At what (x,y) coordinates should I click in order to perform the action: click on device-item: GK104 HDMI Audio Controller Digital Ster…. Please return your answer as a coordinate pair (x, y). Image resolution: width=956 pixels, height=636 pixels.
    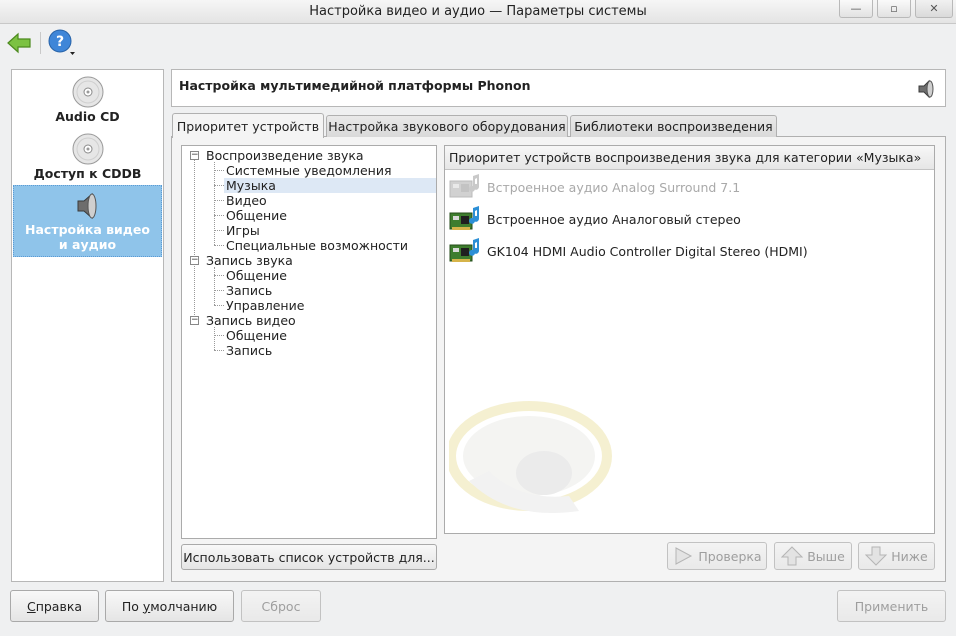
    Looking at the image, I should click on (628, 251).